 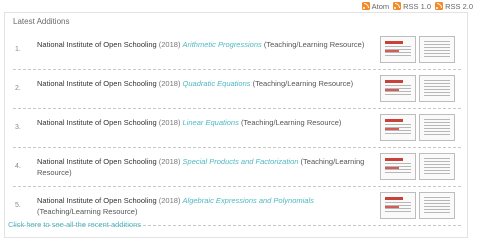 I want to click on item-title-link: Quadratic Equations, so click(x=217, y=83).